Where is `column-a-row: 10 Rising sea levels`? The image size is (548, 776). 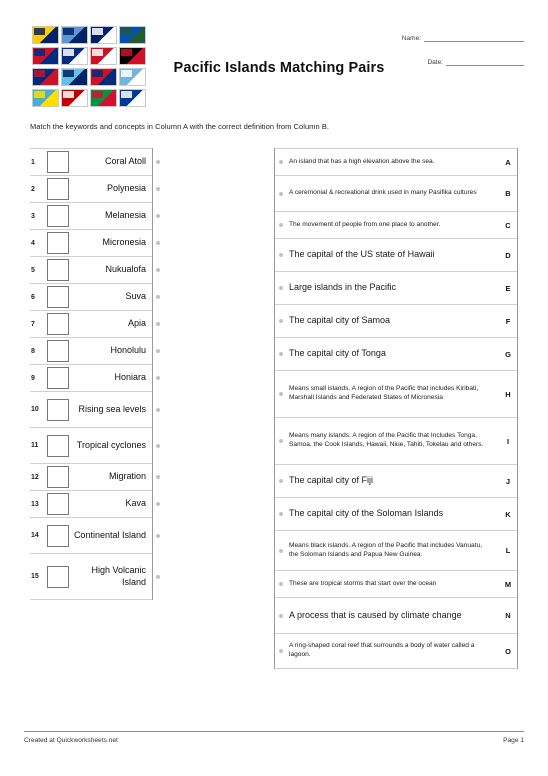 column-a-row: 10 Rising sea levels is located at coordinates (95, 409).